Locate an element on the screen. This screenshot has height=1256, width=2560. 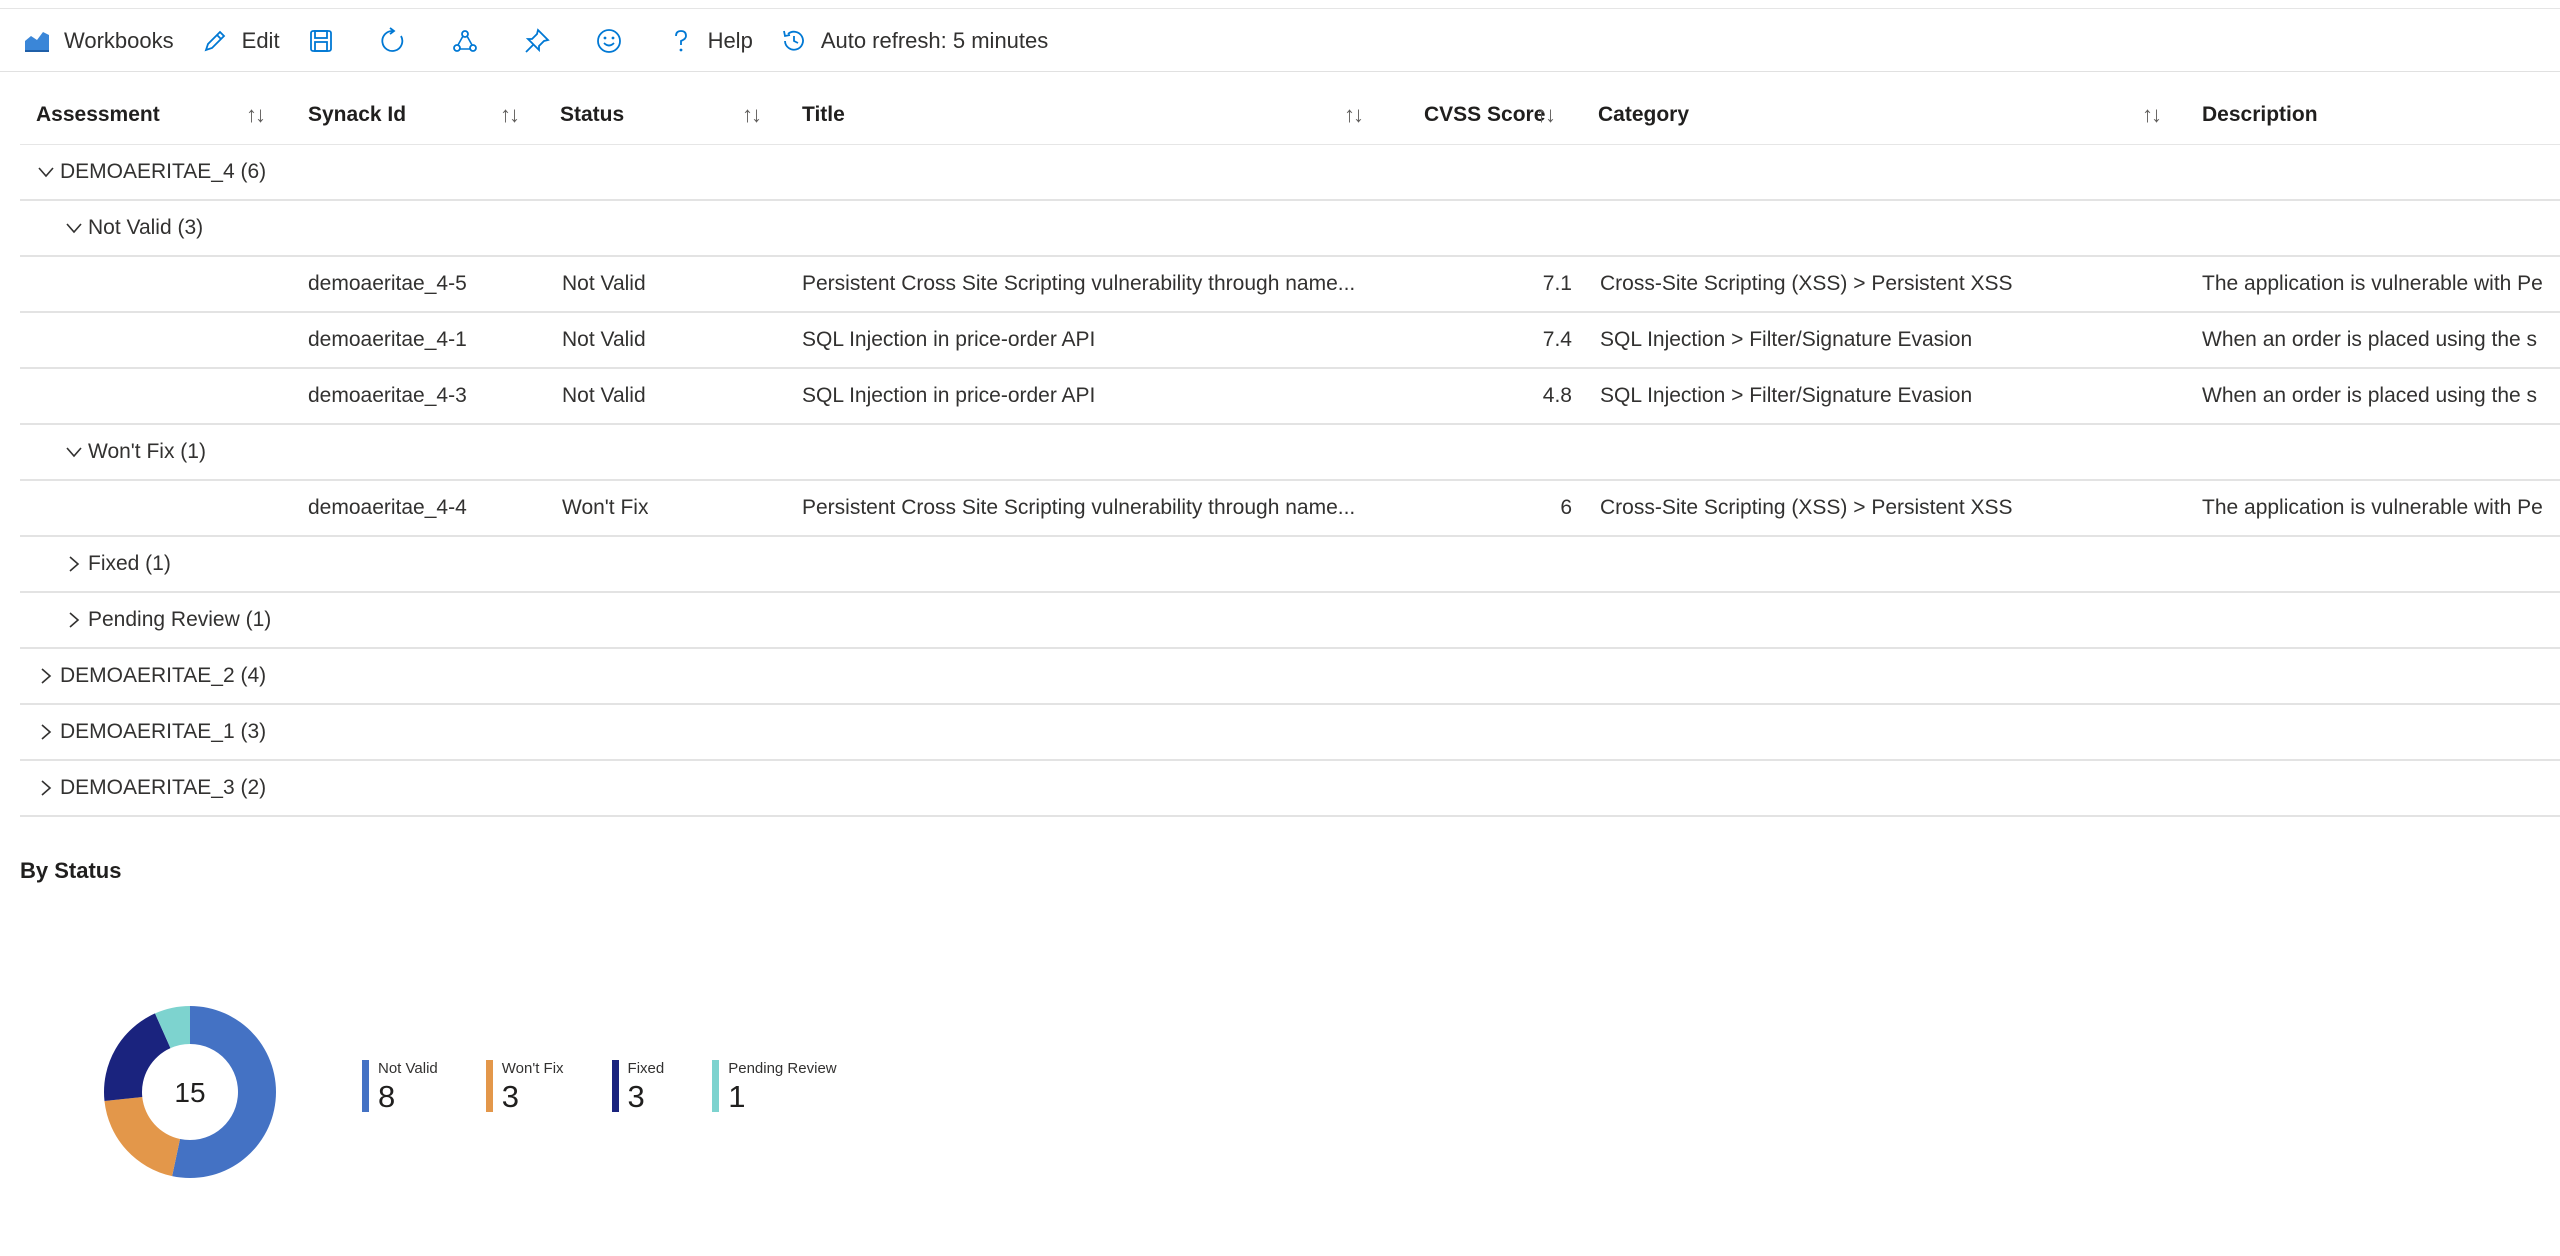
subgroup-row: Not Valid (3) is located at coordinates (1290, 229).